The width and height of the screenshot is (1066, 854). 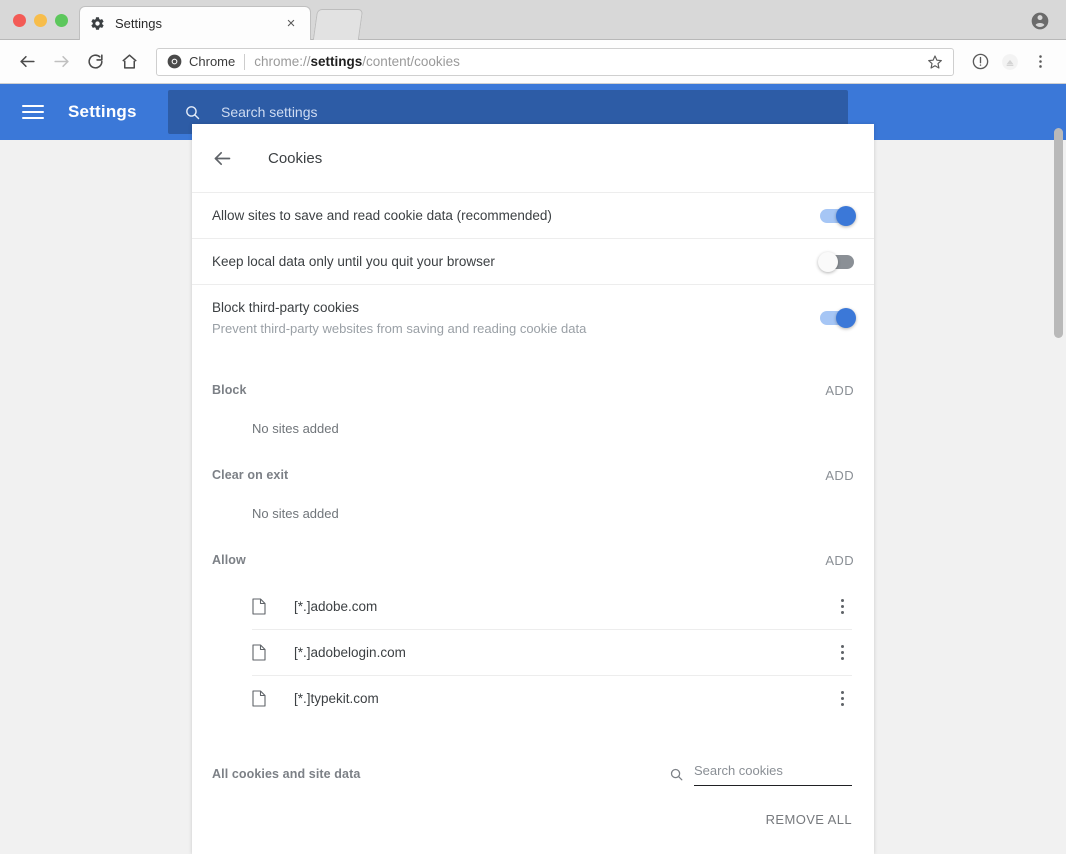 What do you see at coordinates (269, 112) in the screenshot?
I see `search-settings-placeholder: Search settings` at bounding box center [269, 112].